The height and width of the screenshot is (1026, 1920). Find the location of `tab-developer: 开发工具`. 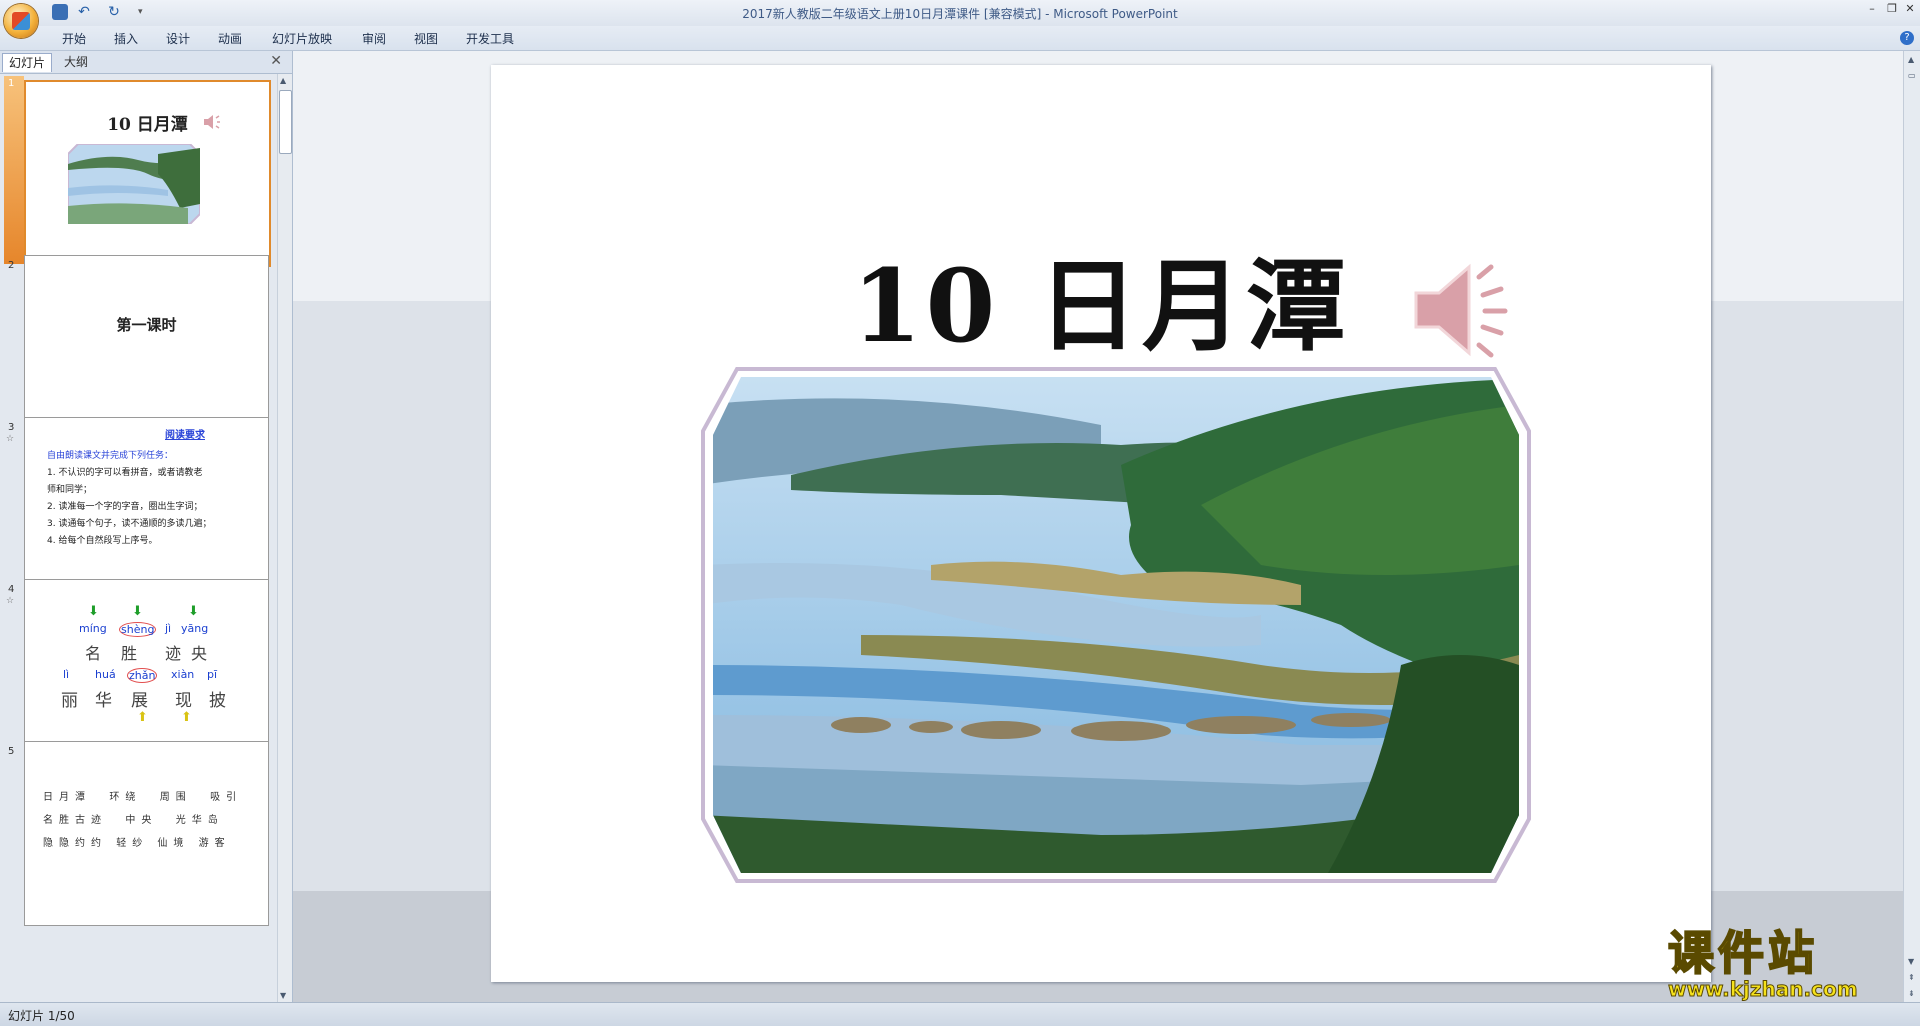

tab-developer: 开发工具 is located at coordinates (490, 38).